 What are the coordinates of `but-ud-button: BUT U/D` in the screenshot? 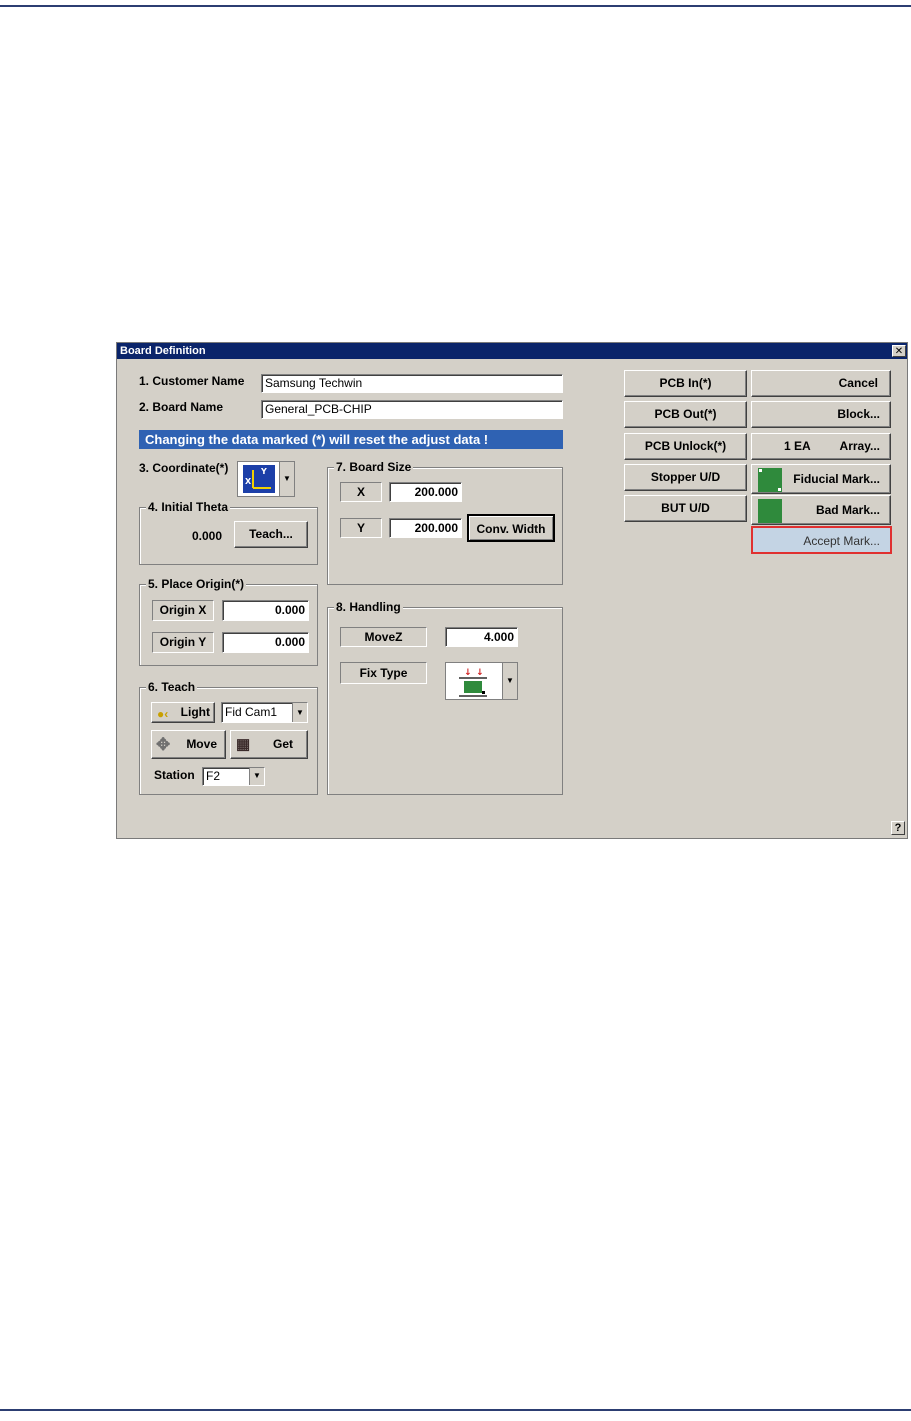 It's located at (685, 508).